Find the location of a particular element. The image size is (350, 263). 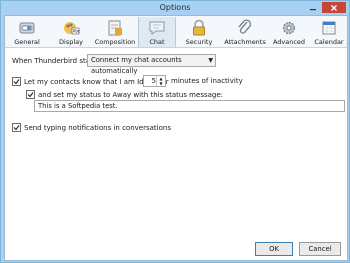

stepper-arrows-icon: ▲ ▼ is located at coordinates (160, 81).